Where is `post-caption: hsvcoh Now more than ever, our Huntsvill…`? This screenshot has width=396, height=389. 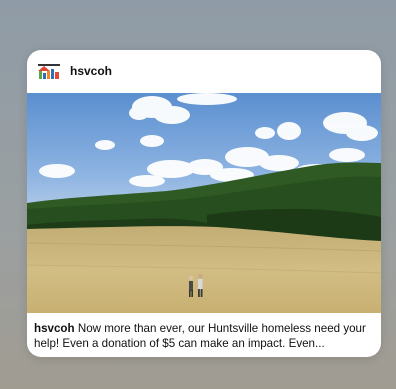 post-caption: hsvcoh Now more than ever, our Huntsvill… is located at coordinates (205, 336).